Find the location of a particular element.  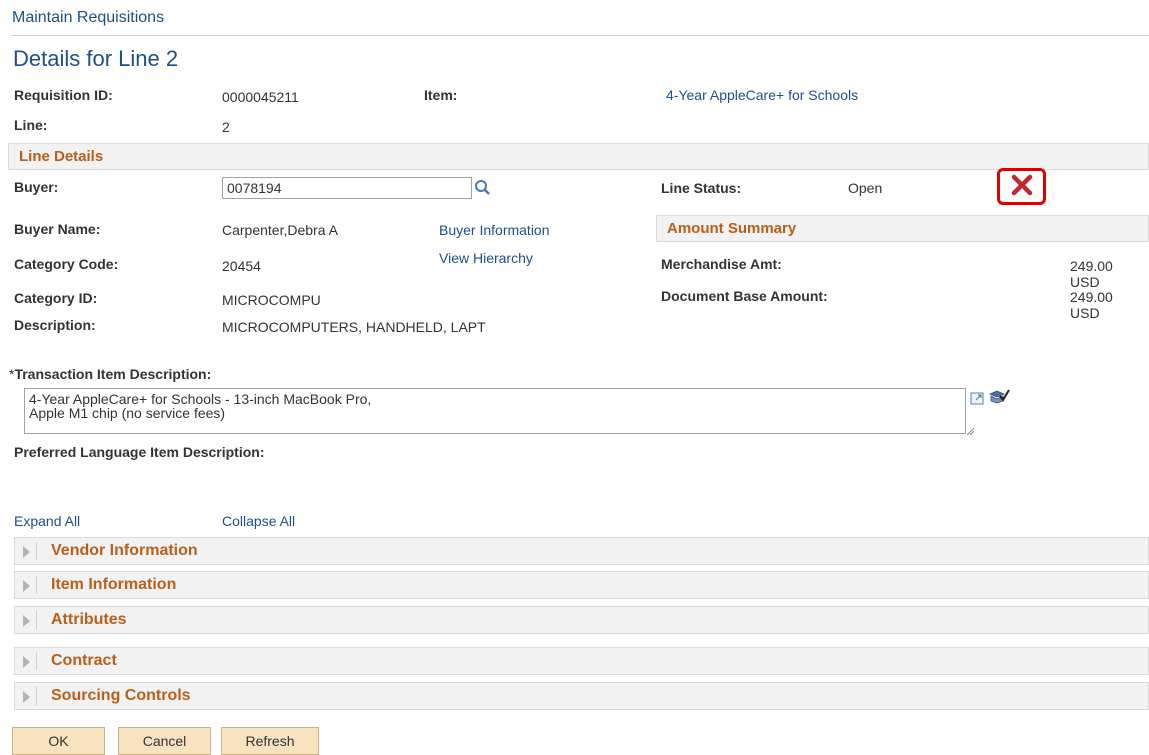

line-status-label: Line Status: is located at coordinates (701, 188).